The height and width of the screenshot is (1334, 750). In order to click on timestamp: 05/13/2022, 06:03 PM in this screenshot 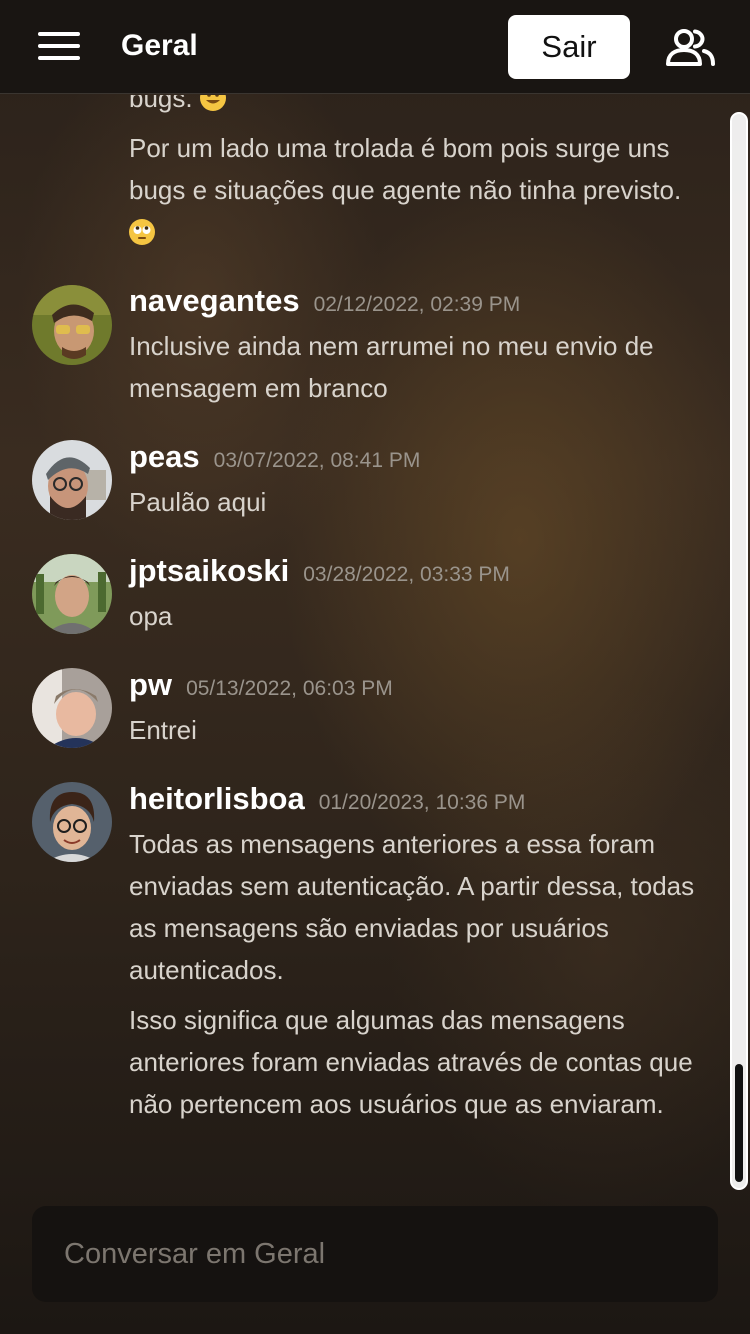, I will do `click(289, 688)`.